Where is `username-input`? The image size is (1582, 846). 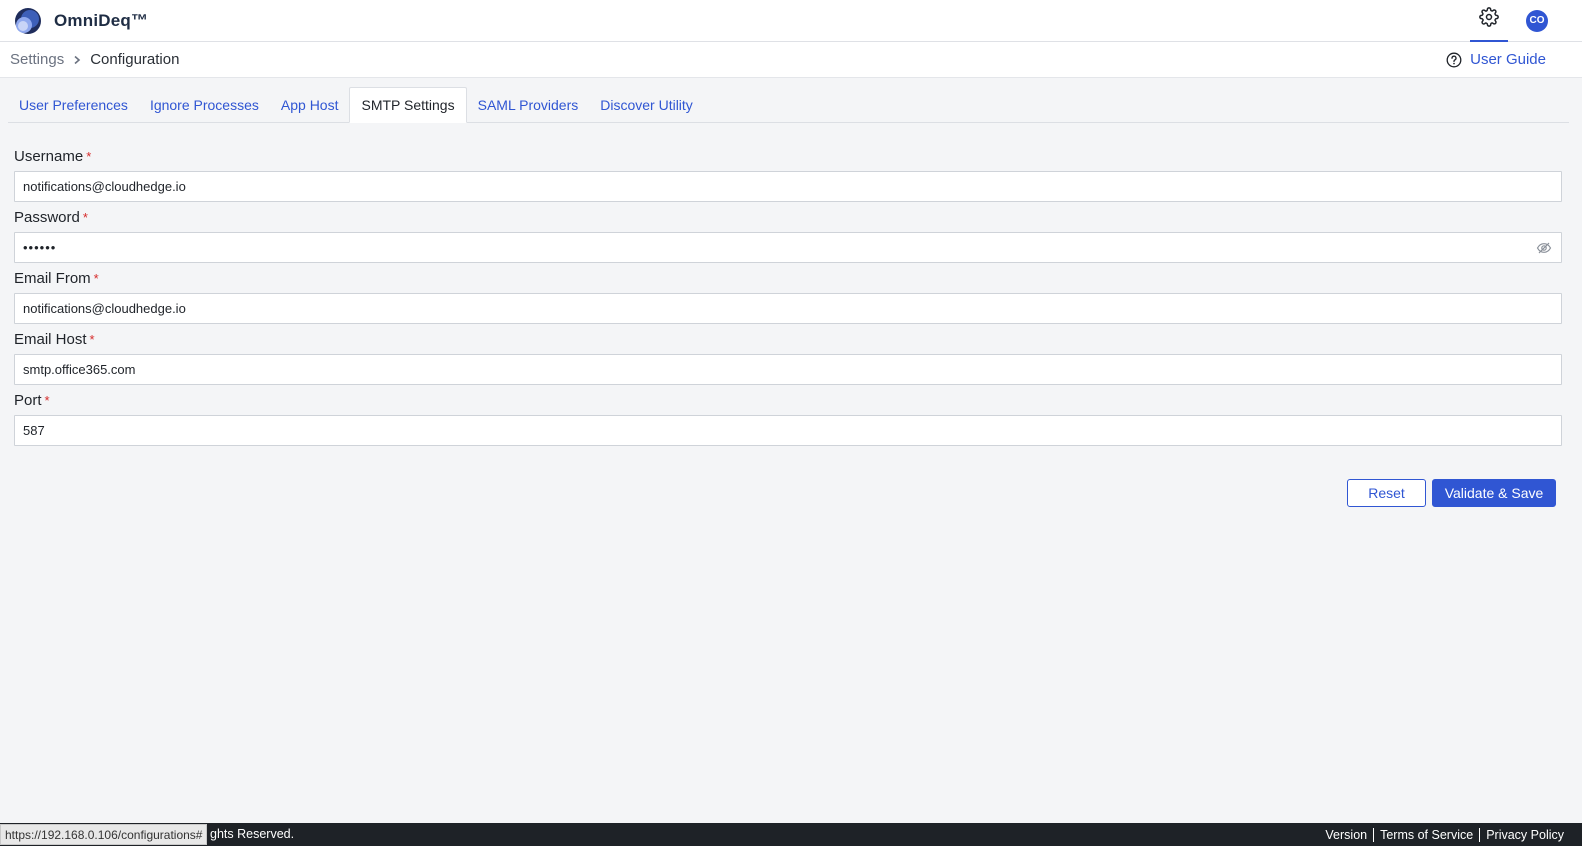 username-input is located at coordinates (788, 186).